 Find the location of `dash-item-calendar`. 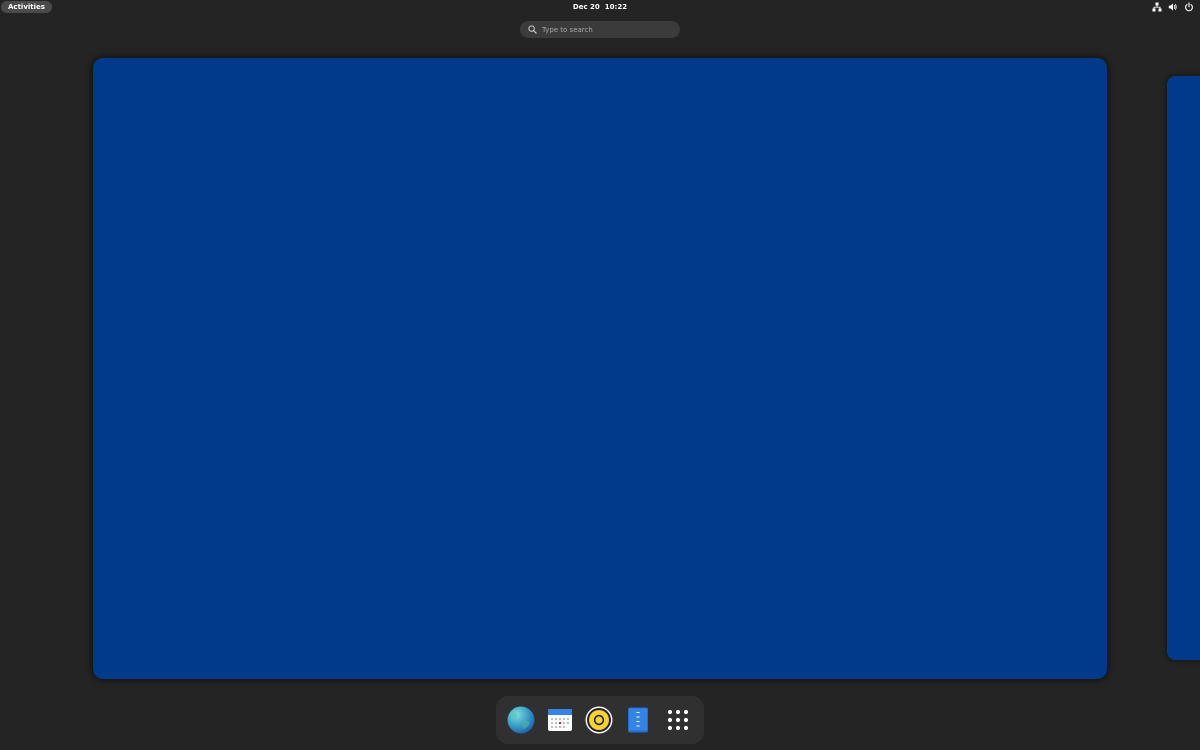

dash-item-calendar is located at coordinates (560, 720).